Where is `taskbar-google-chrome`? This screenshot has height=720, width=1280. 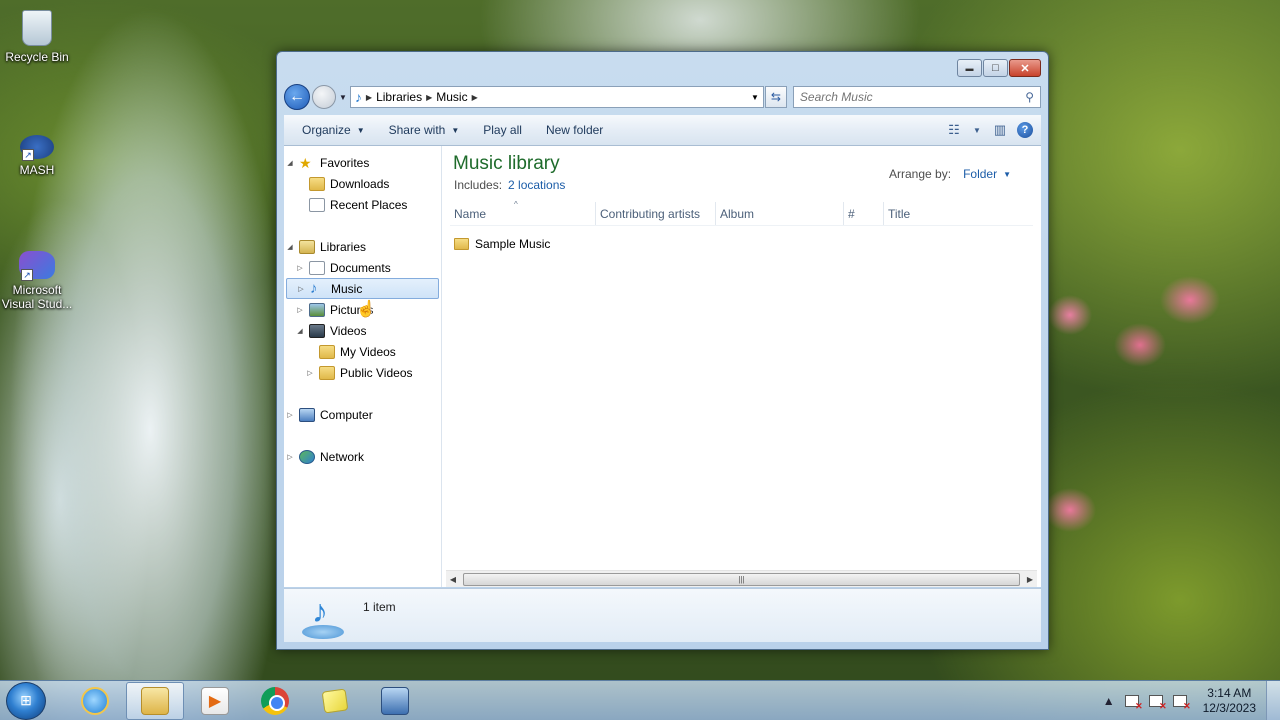 taskbar-google-chrome is located at coordinates (275, 701).